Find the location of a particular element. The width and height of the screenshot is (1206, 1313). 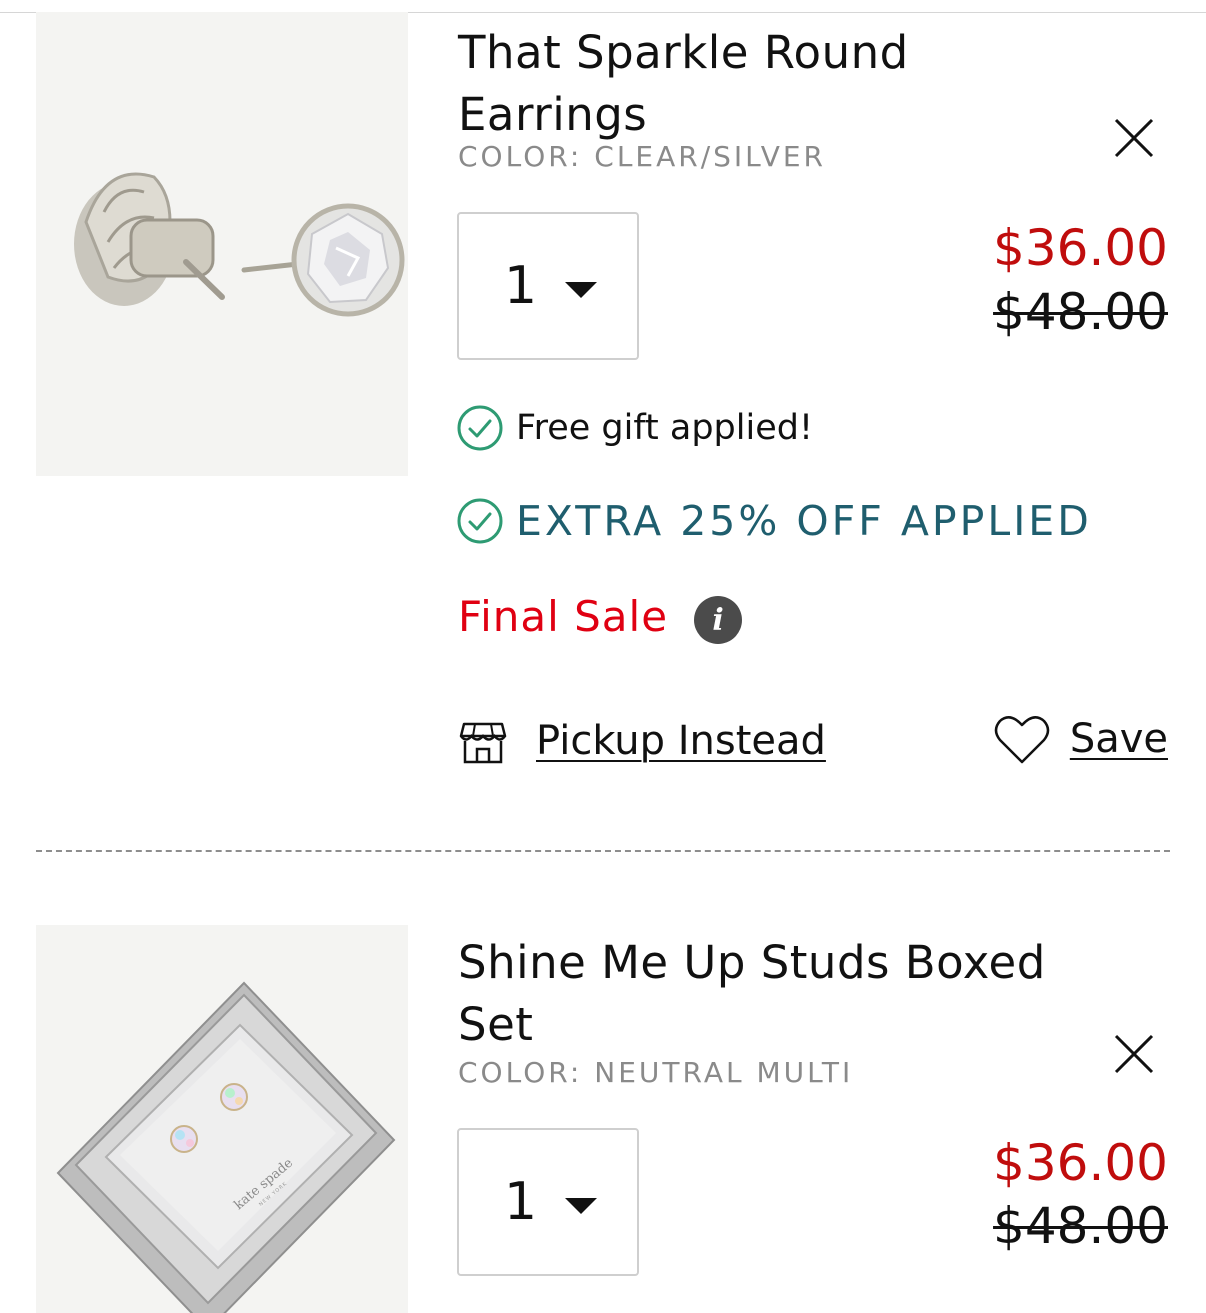

product-color: COLOR: CLEAR/SILVER is located at coordinates (642, 156).